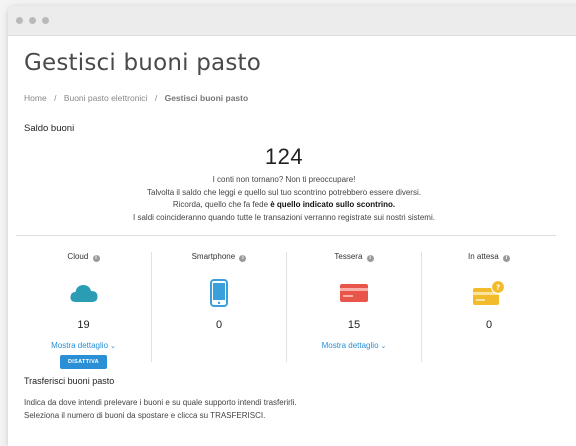 The width and height of the screenshot is (576, 446). What do you see at coordinates (45, 20) in the screenshot?
I see `window-maximize-dot` at bounding box center [45, 20].